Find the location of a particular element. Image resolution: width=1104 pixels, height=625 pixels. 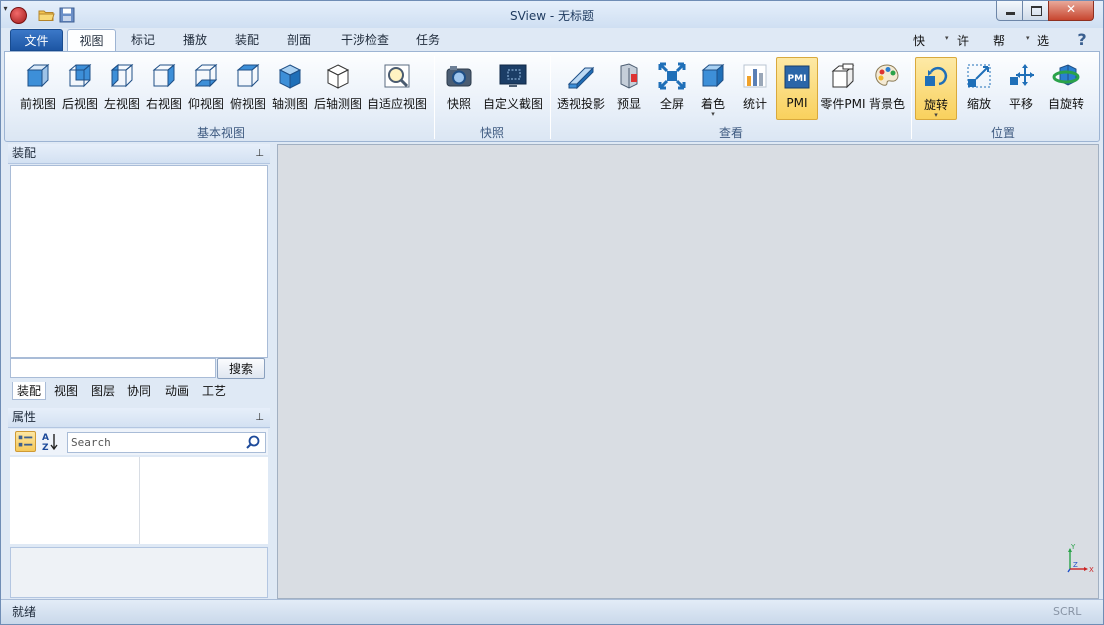

assembly-tree is located at coordinates (139, 261).